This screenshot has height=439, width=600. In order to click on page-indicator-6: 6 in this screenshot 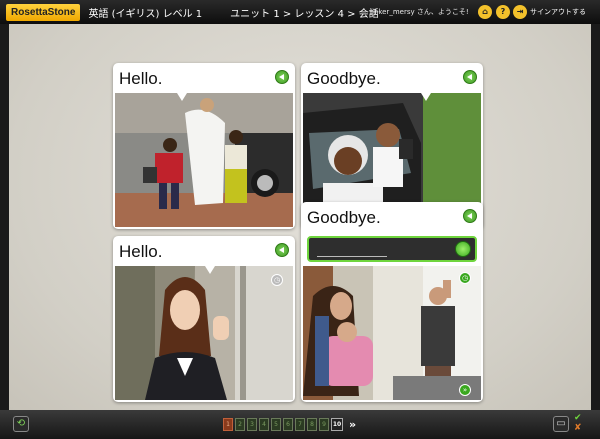, I will do `click(288, 424)`.